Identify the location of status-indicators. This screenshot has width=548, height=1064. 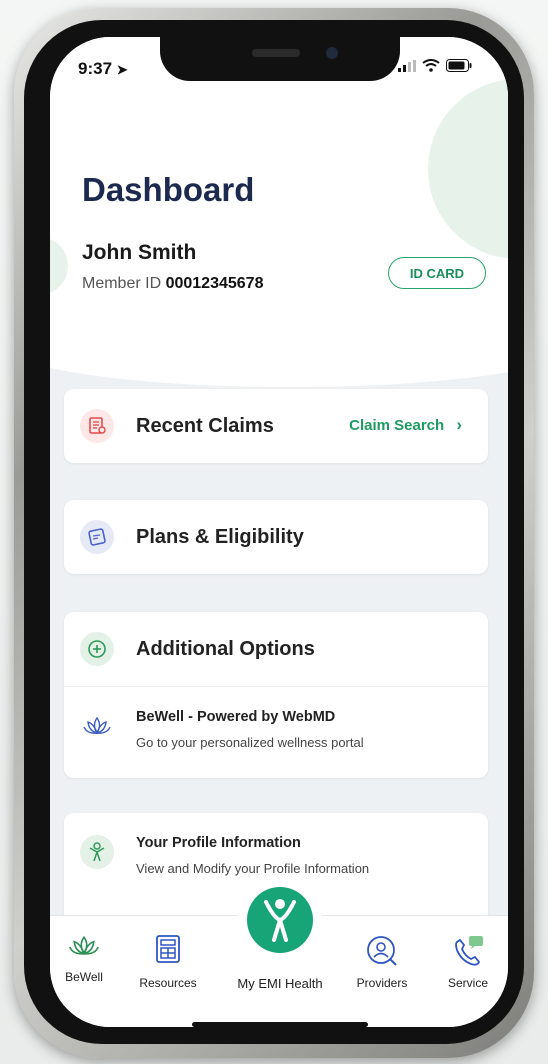
(435, 65).